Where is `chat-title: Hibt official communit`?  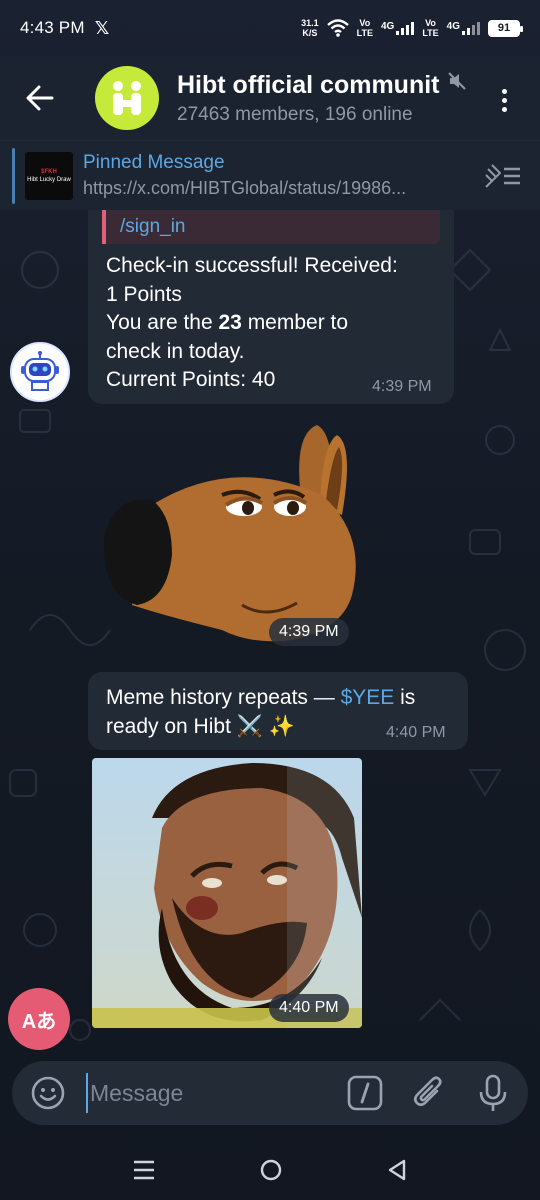 chat-title: Hibt official communit is located at coordinates (322, 85).